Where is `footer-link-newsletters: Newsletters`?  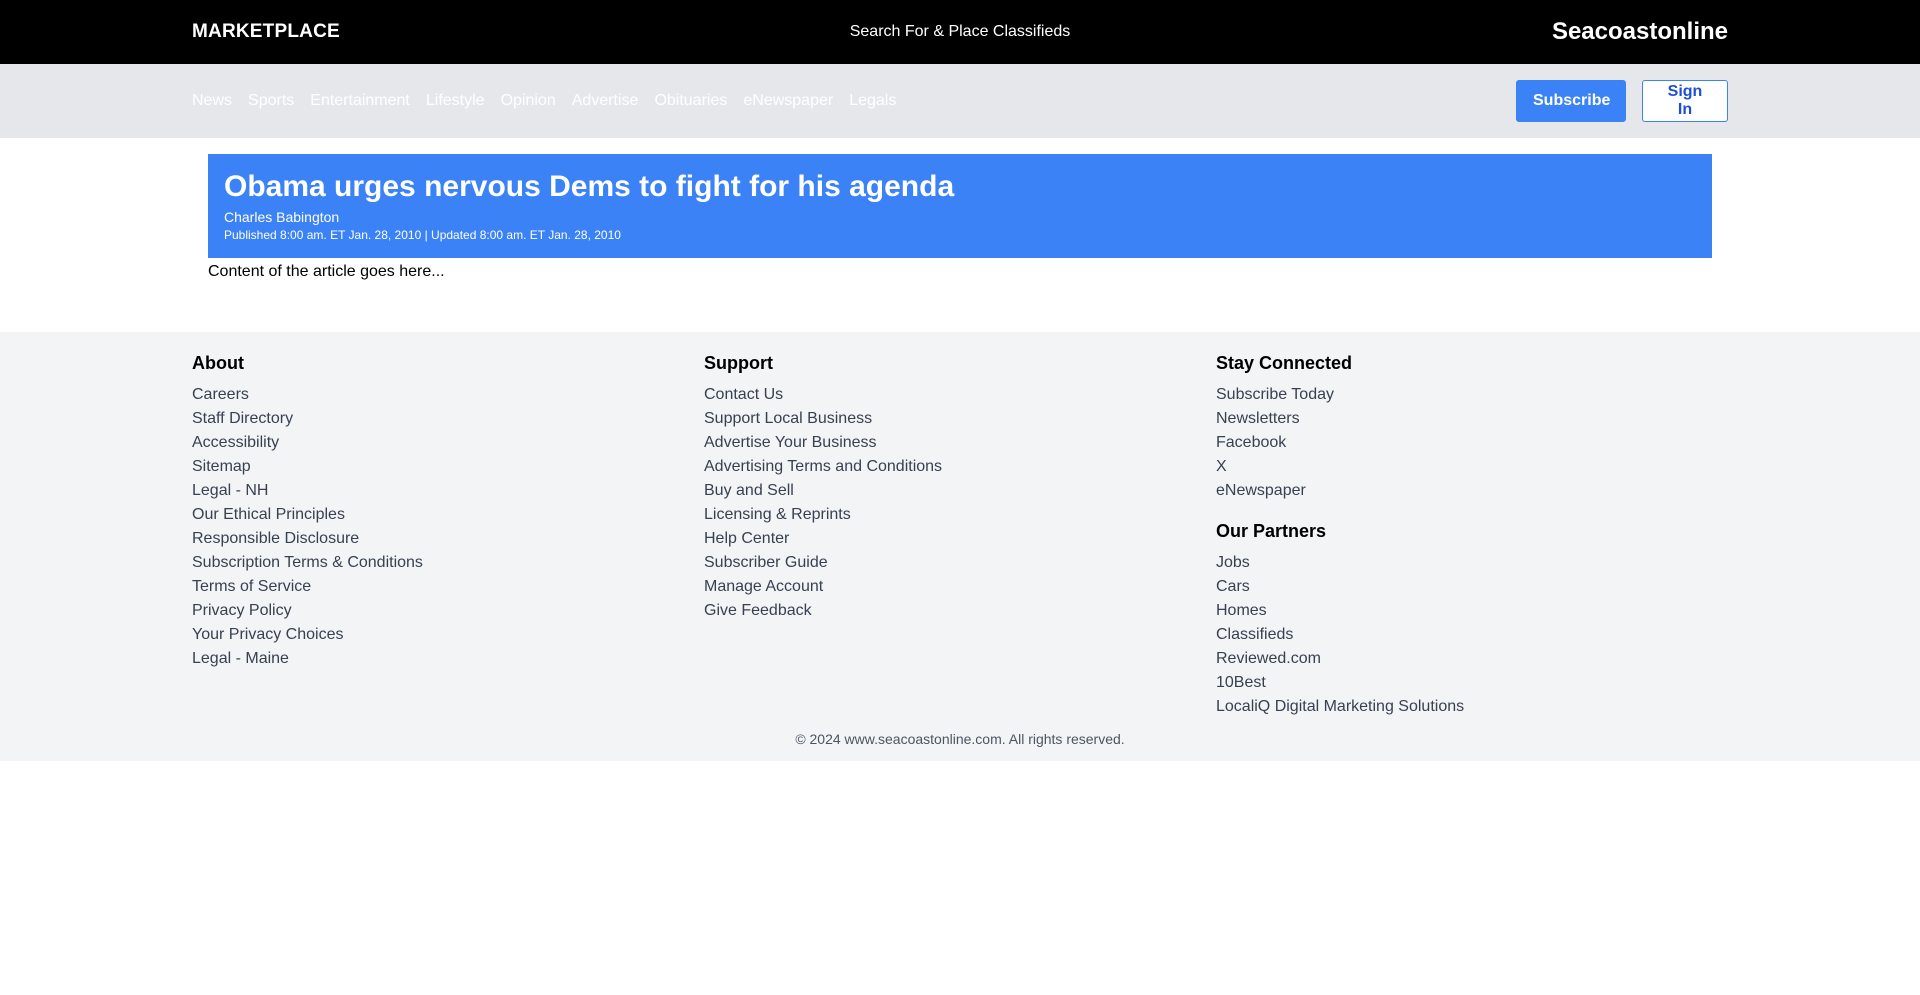 footer-link-newsletters: Newsletters is located at coordinates (1472, 419).